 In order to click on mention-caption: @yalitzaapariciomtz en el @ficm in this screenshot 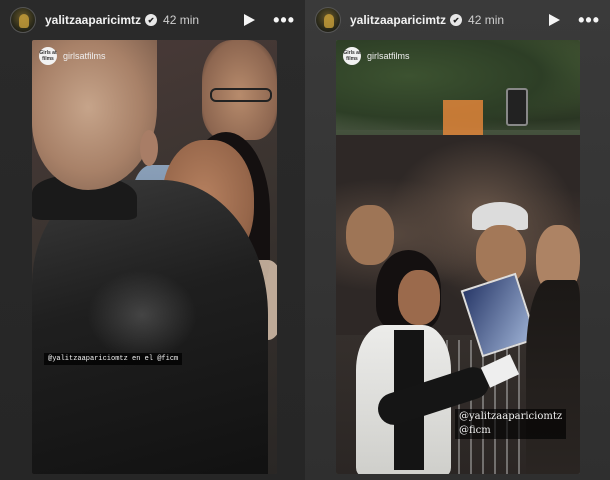, I will do `click(113, 359)`.